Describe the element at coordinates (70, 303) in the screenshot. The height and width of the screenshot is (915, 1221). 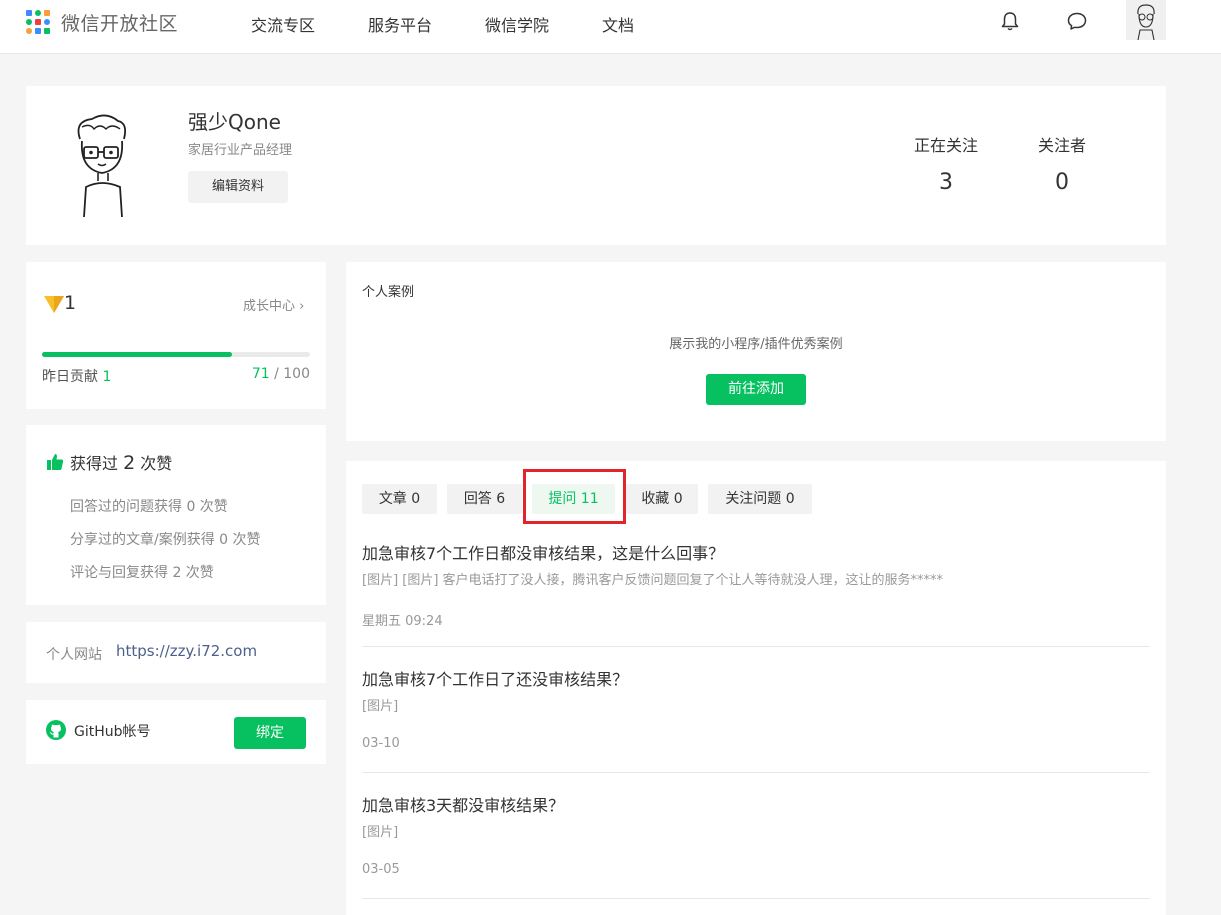
I see `level-value: 1` at that location.